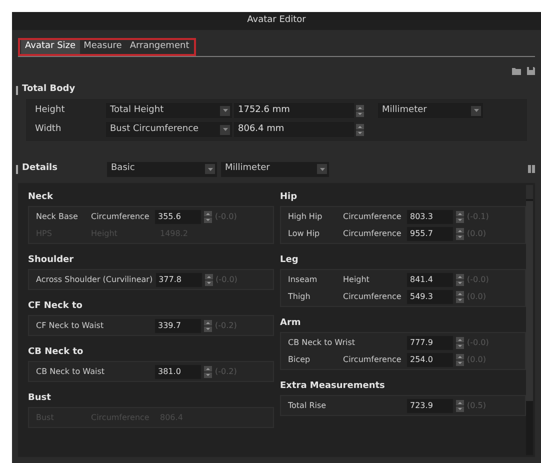  I want to click on value-field: 377.8, so click(179, 279).